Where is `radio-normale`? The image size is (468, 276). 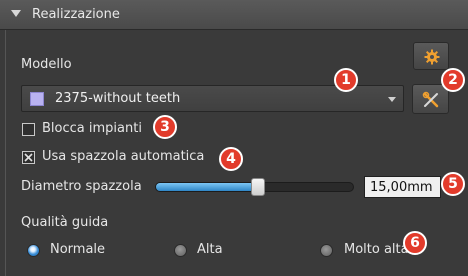 radio-normale is located at coordinates (33, 250).